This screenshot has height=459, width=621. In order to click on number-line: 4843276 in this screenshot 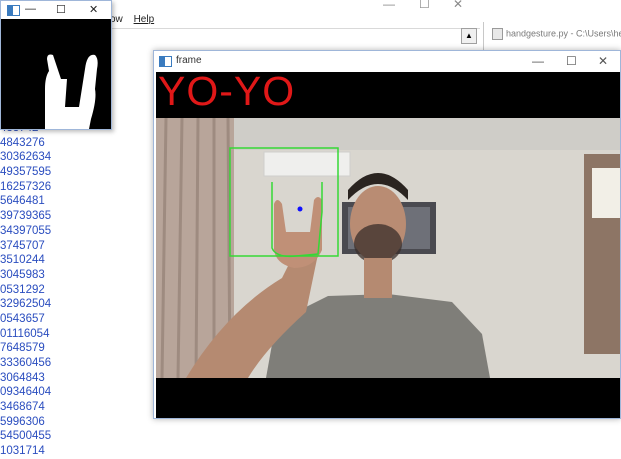, I will do `click(22, 142)`.